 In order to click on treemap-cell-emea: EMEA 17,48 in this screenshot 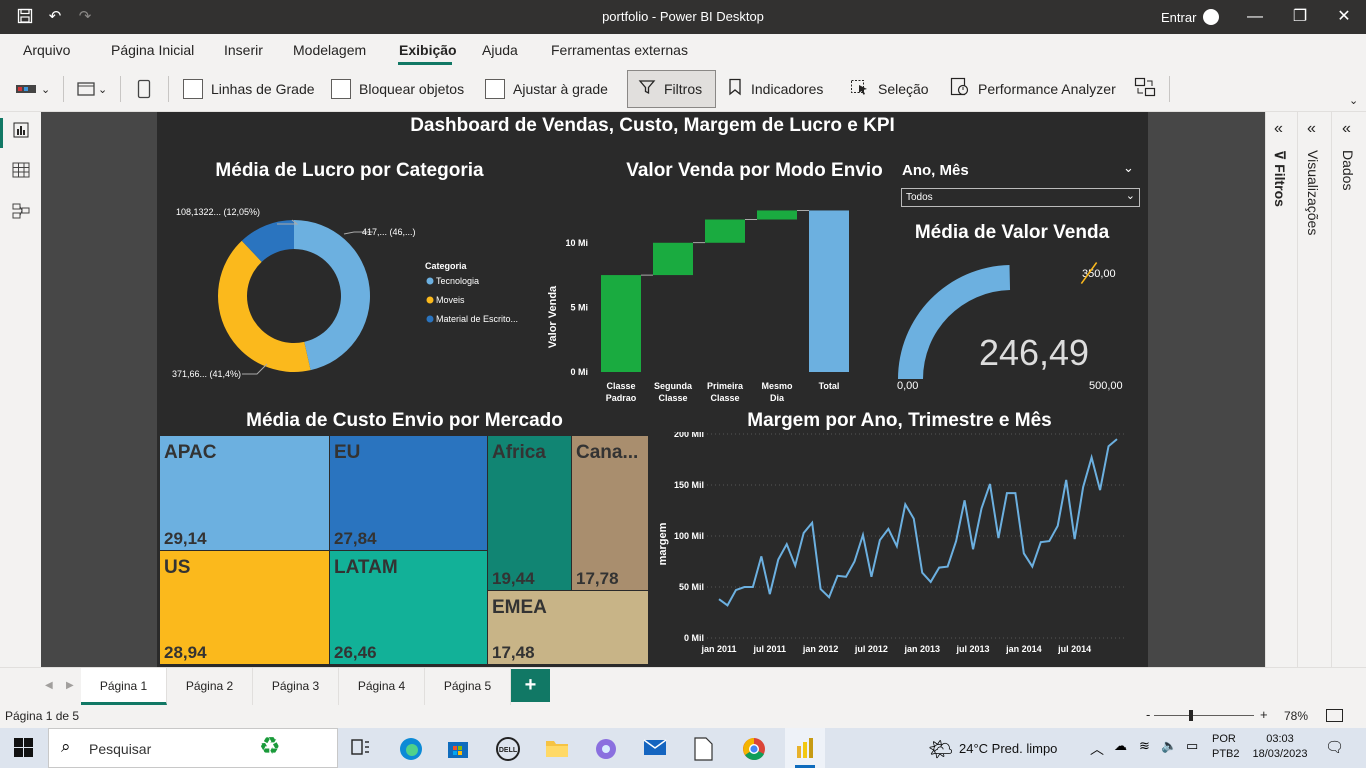, I will do `click(568, 627)`.